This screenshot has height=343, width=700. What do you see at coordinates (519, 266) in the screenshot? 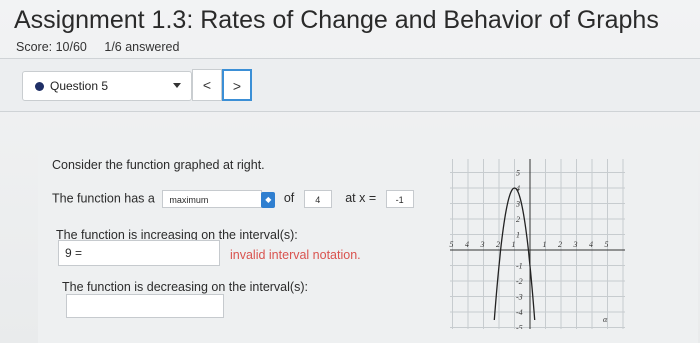
I see `y-tick-label: -1` at bounding box center [519, 266].